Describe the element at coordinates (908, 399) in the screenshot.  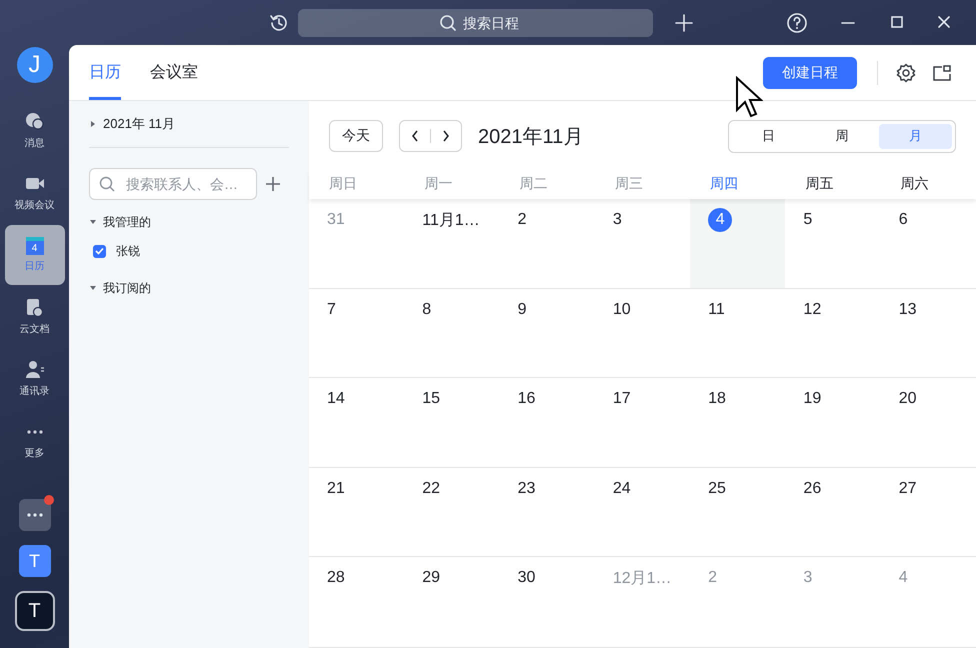
I see `day-number: 20` at that location.